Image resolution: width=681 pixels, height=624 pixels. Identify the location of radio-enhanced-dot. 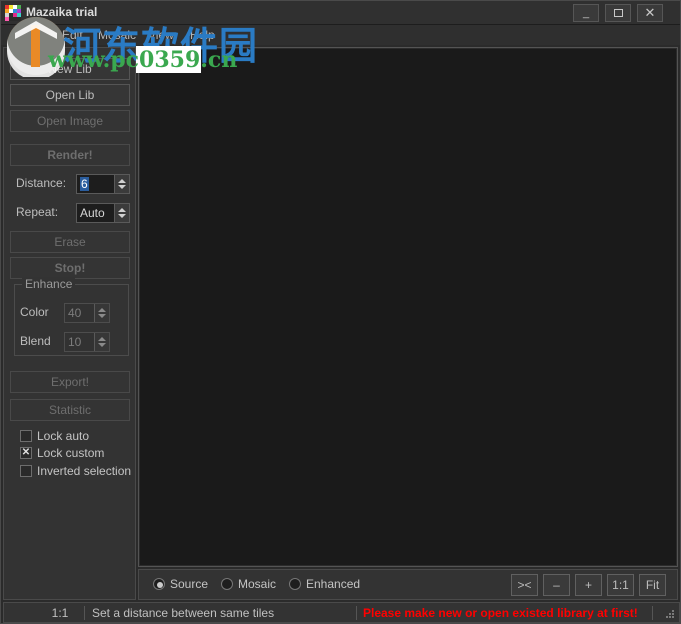
(295, 584).